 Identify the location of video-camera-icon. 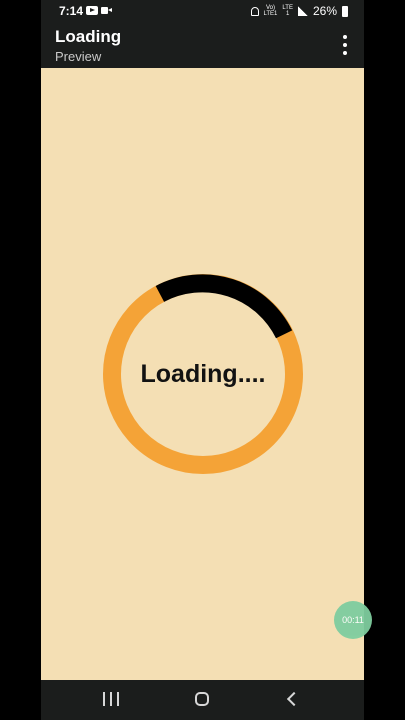
(106, 10).